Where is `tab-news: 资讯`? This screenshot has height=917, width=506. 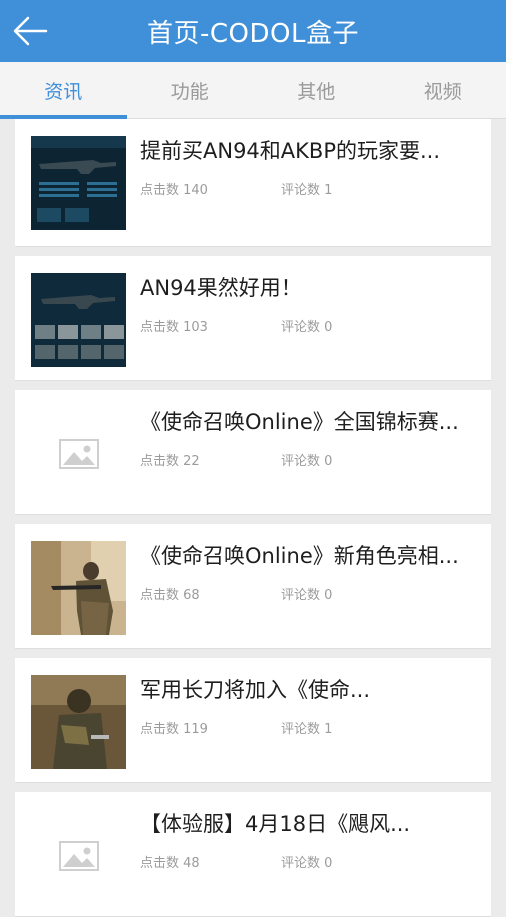
tab-news: 资讯 is located at coordinates (63, 90).